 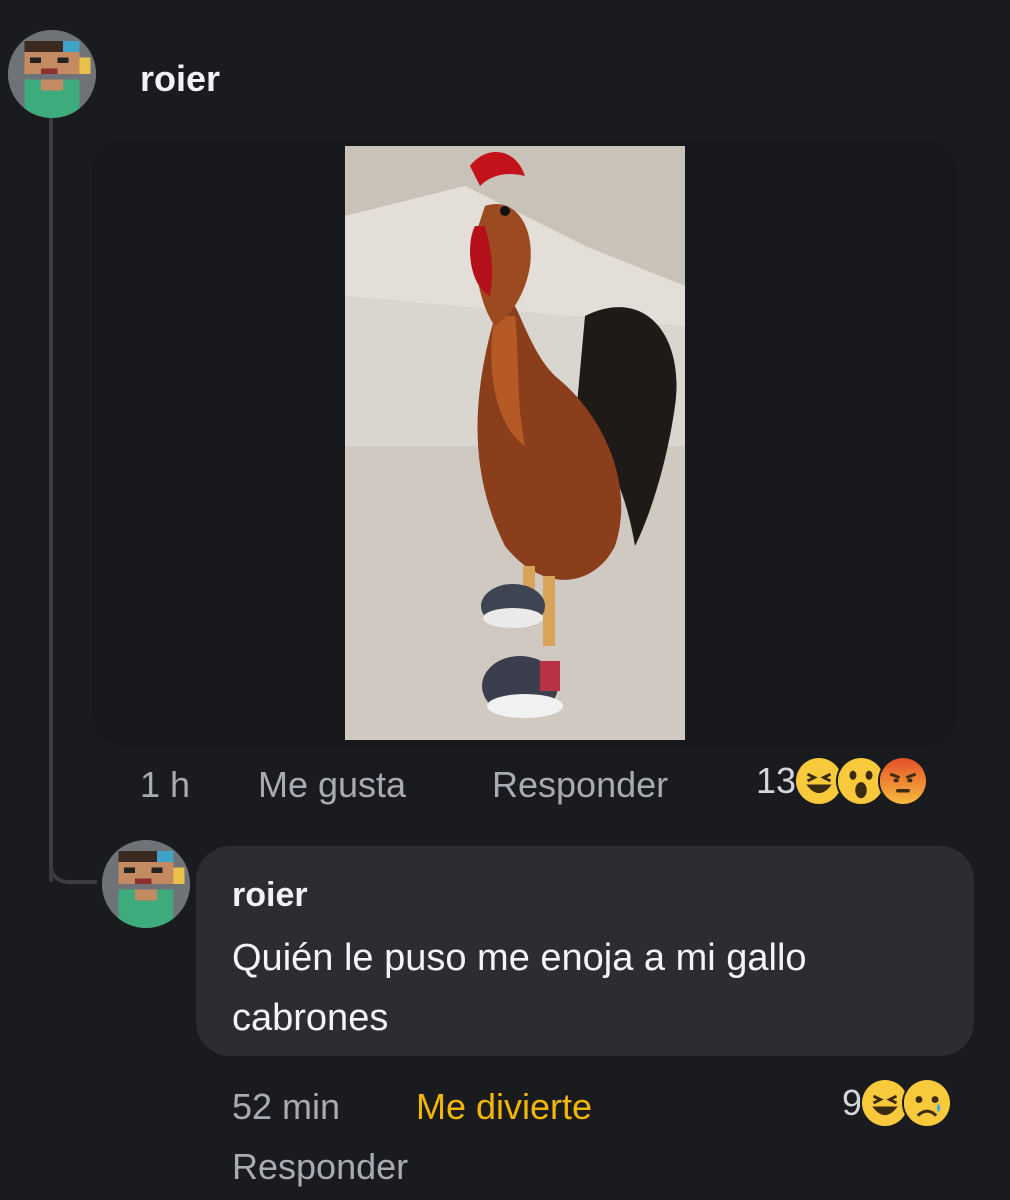 I want to click on reply-reaction-summary: 9, so click(x=897, y=1103).